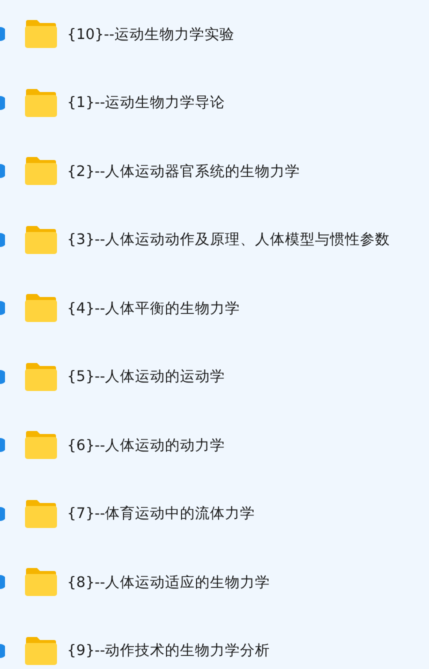  Describe the element at coordinates (183, 171) in the screenshot. I see `folder-name: {2}--人体运动器官系统的生物力学` at that location.